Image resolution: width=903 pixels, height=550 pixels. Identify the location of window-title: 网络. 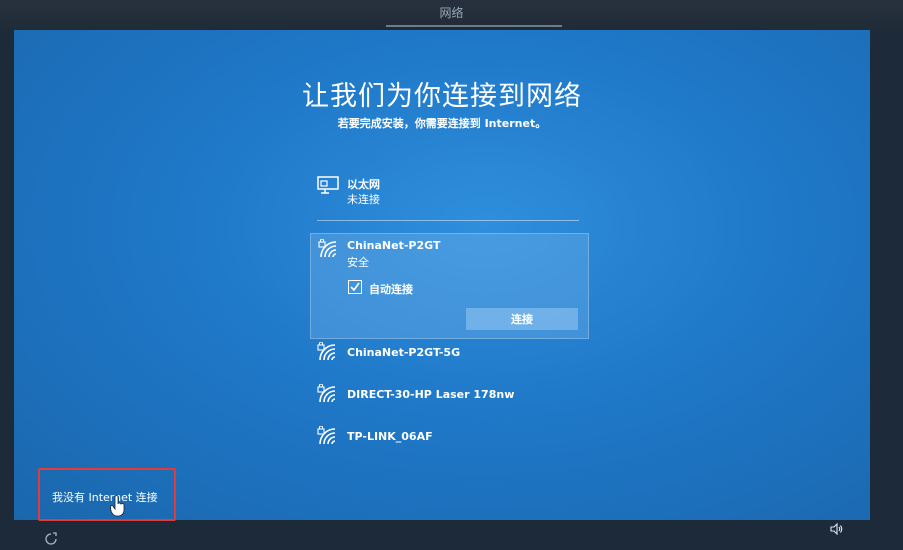
(451, 13).